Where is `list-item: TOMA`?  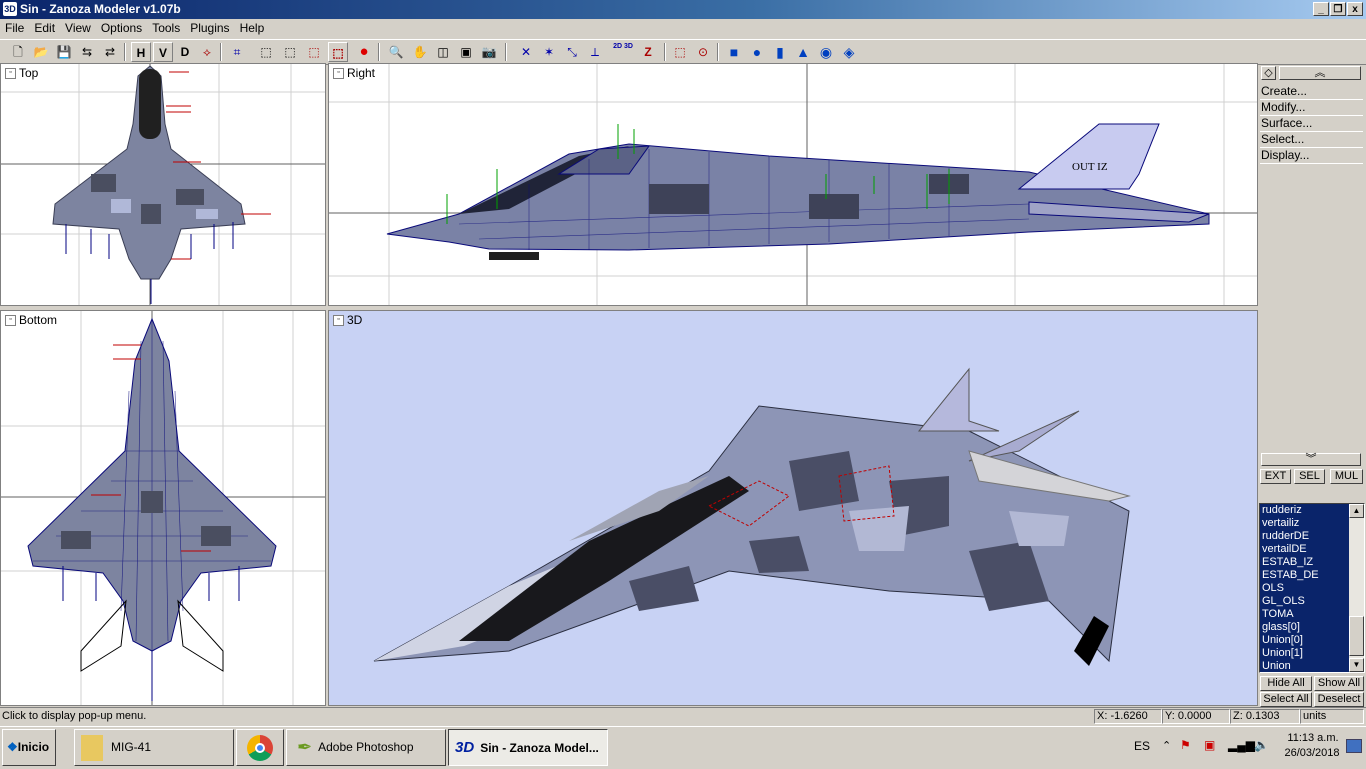
list-item: TOMA is located at coordinates (1306, 614).